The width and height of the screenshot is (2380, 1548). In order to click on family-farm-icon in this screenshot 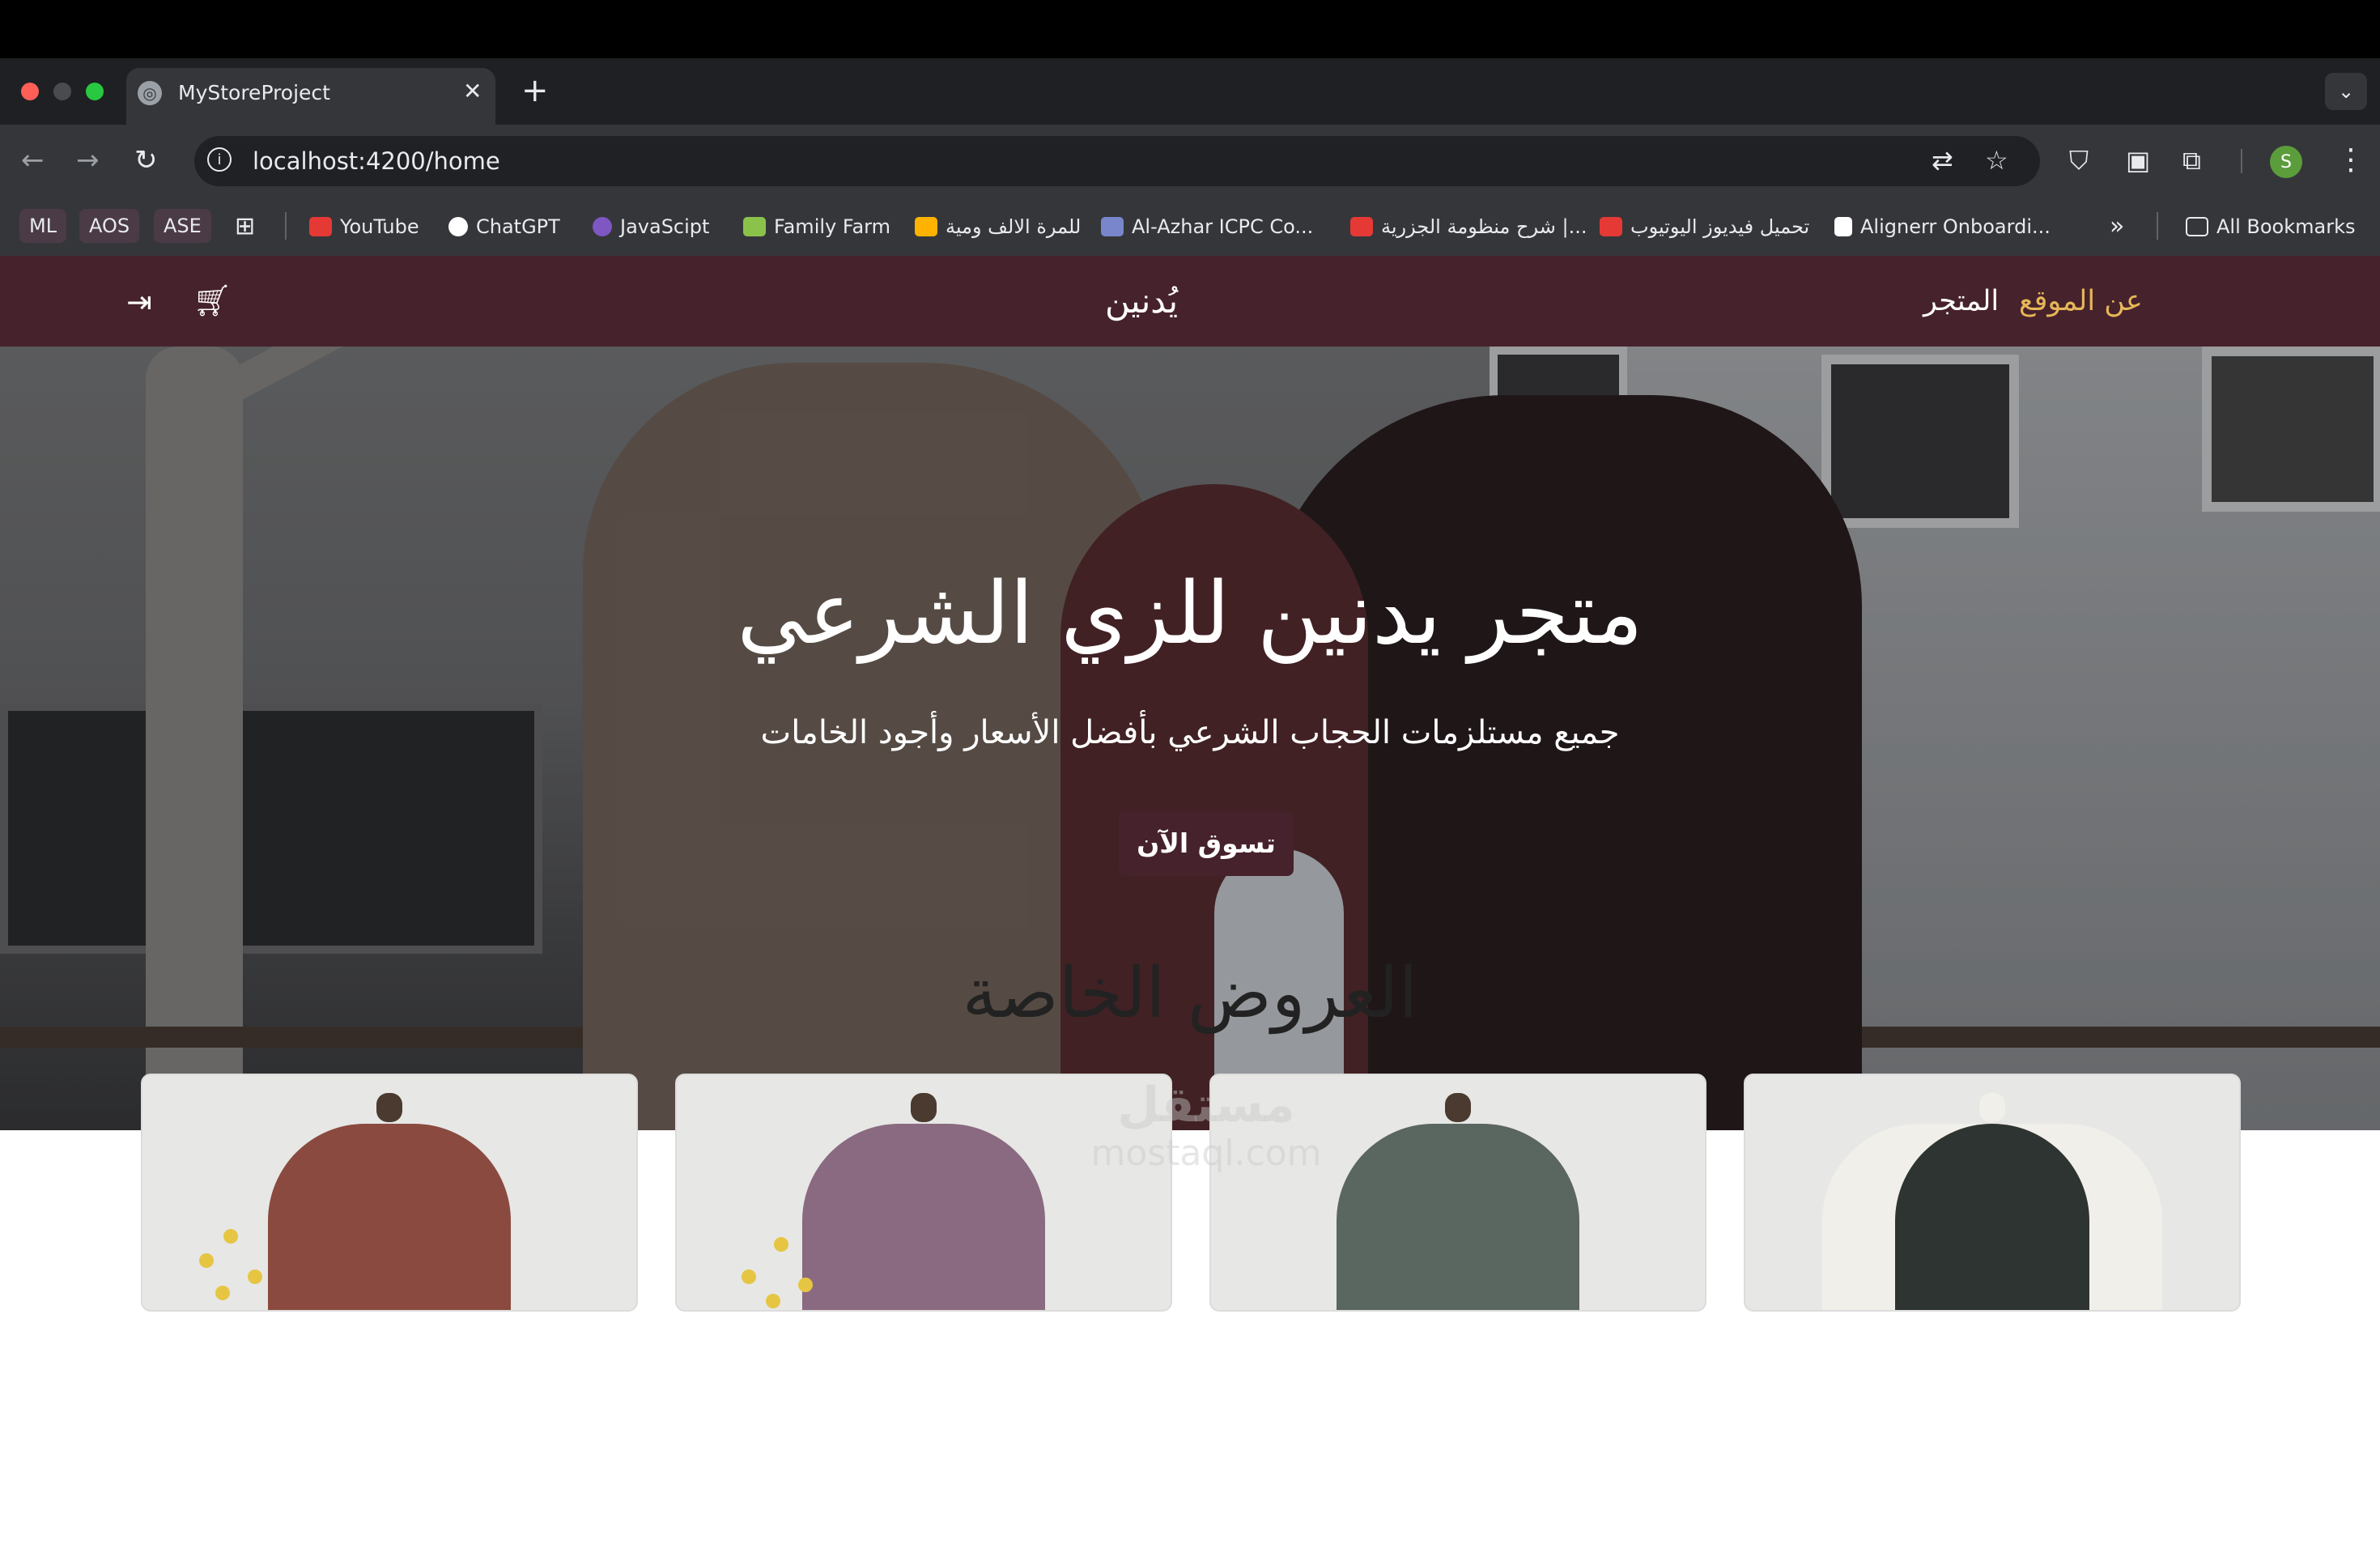, I will do `click(755, 226)`.